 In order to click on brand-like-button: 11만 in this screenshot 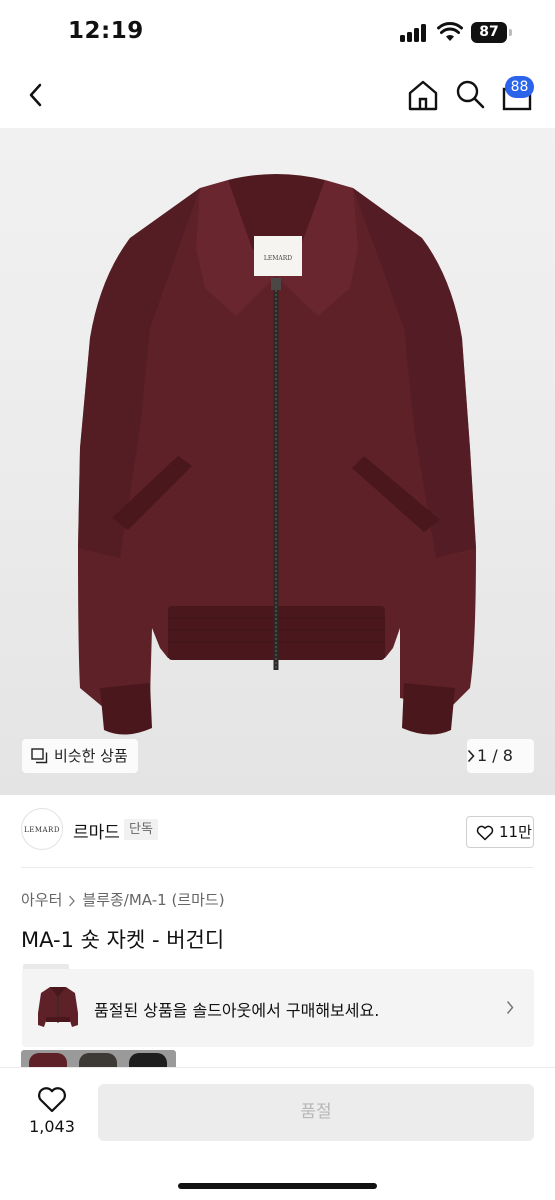, I will do `click(500, 832)`.